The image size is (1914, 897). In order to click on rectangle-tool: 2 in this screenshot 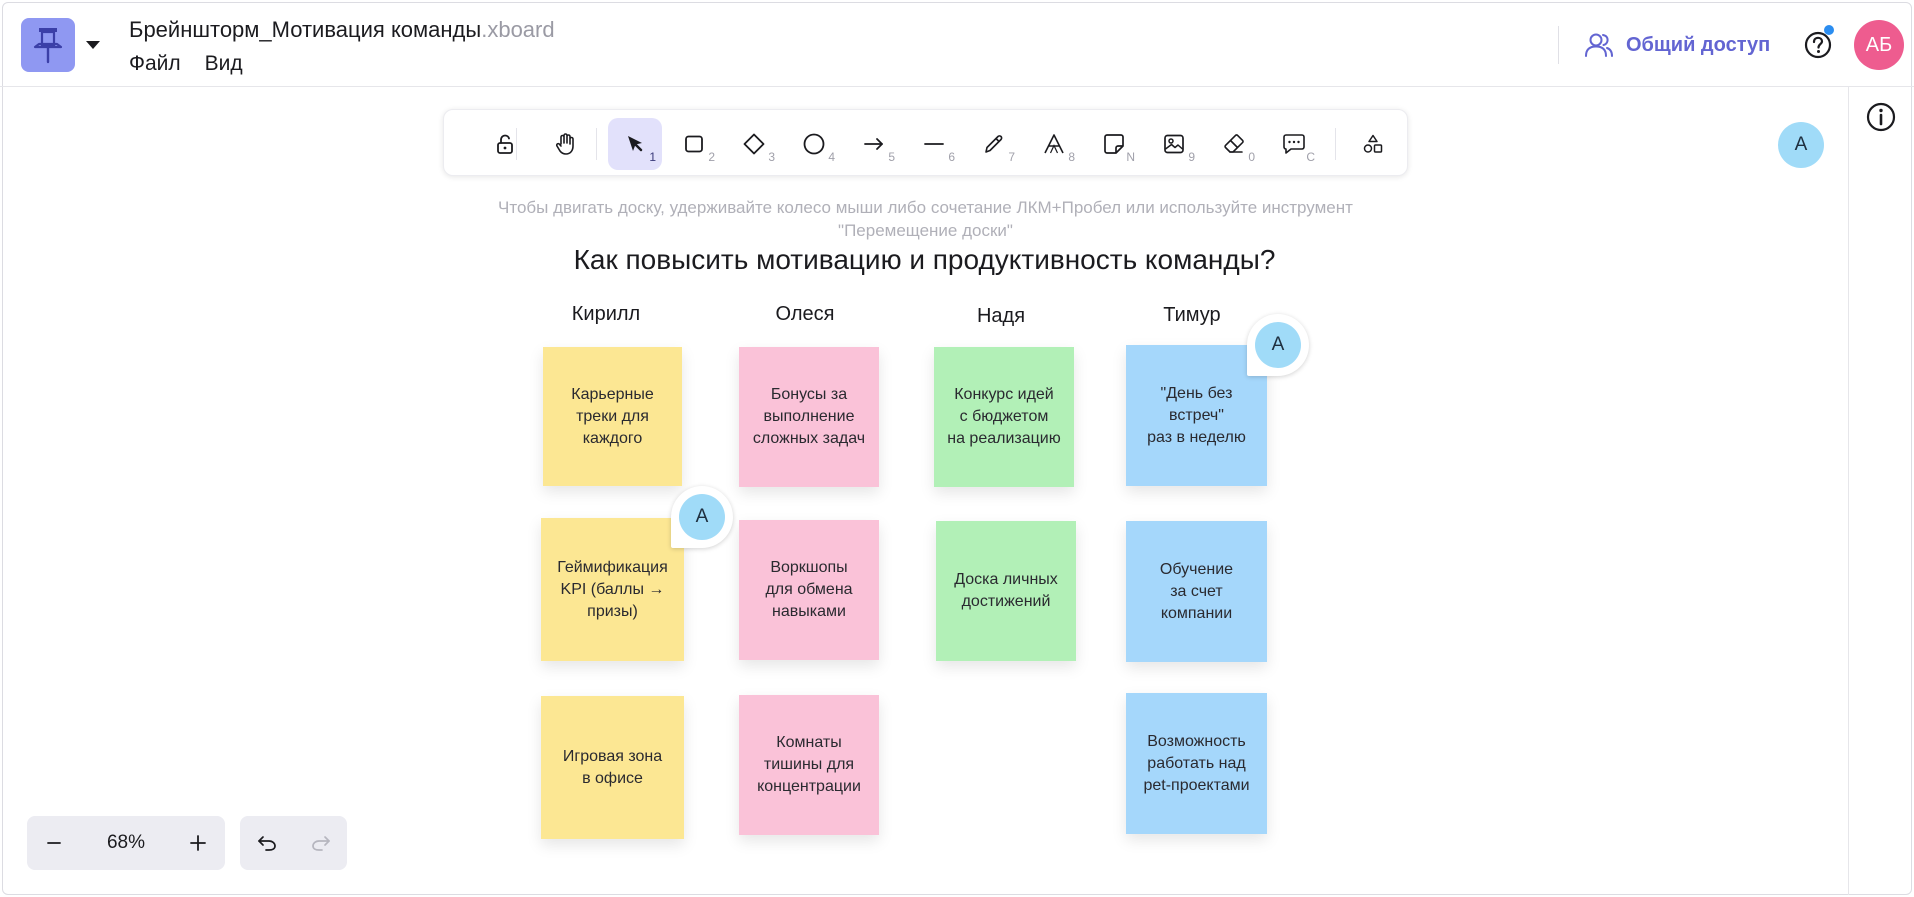, I will do `click(694, 144)`.